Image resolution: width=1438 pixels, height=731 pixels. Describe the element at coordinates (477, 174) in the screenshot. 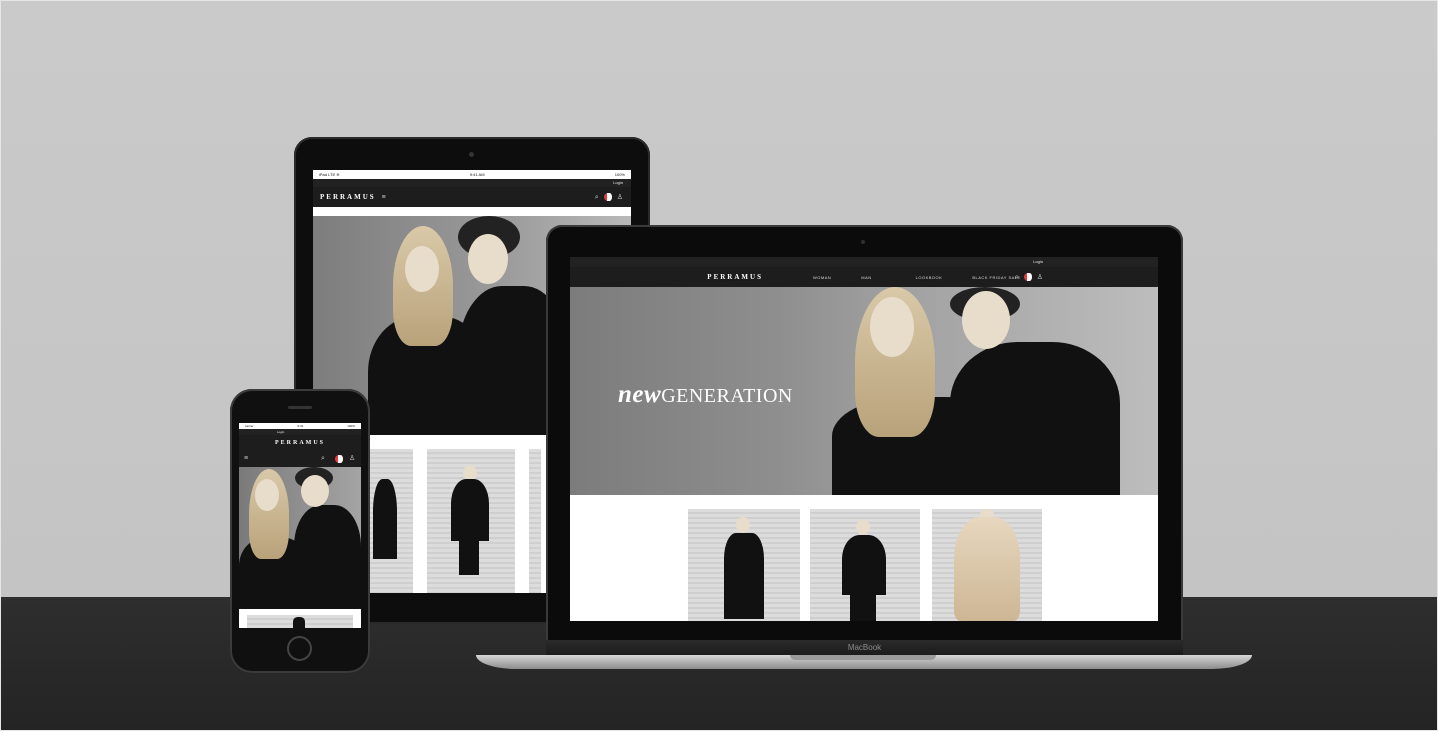

I see `status-time: 9:41 AM` at that location.